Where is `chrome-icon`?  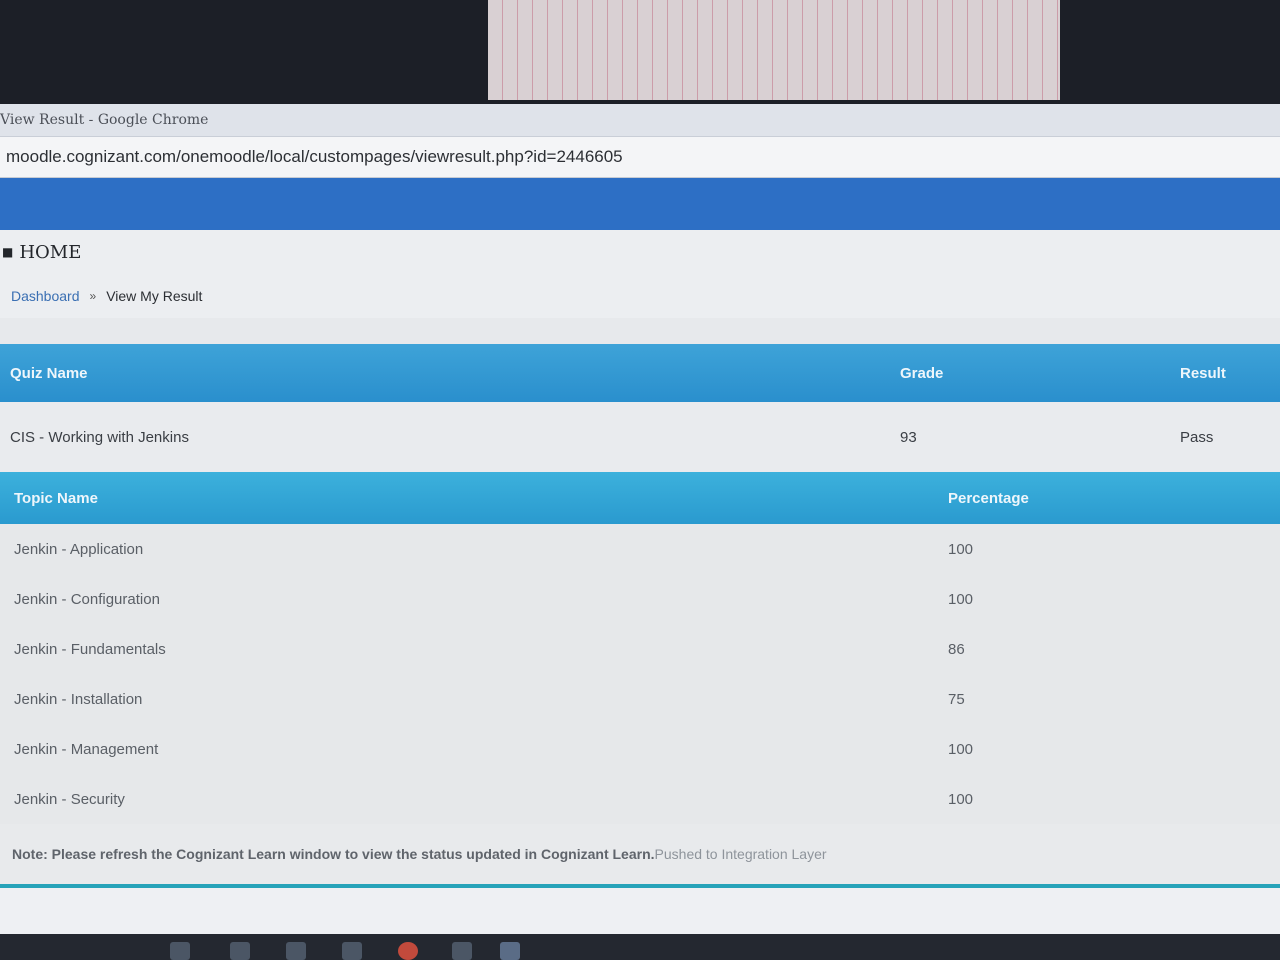 chrome-icon is located at coordinates (408, 951).